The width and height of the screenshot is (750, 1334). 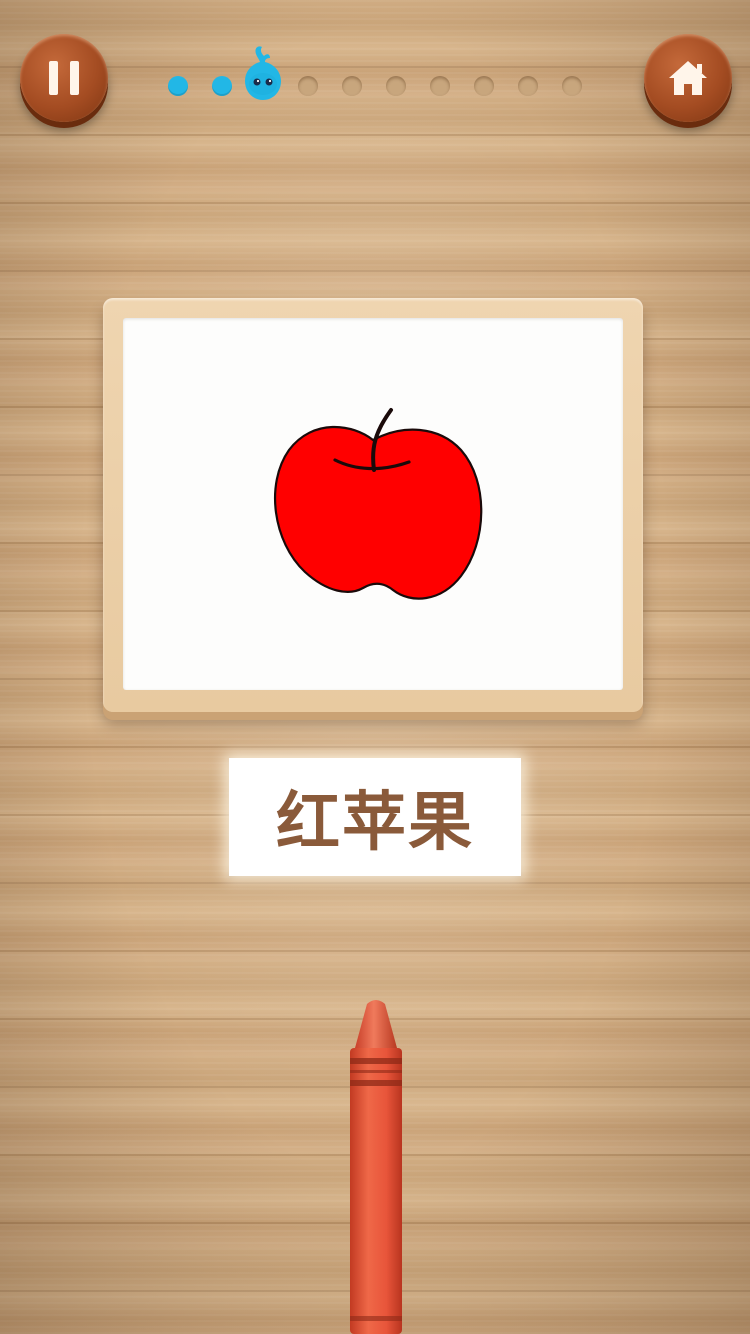 I want to click on progress-track, so click(x=375, y=83).